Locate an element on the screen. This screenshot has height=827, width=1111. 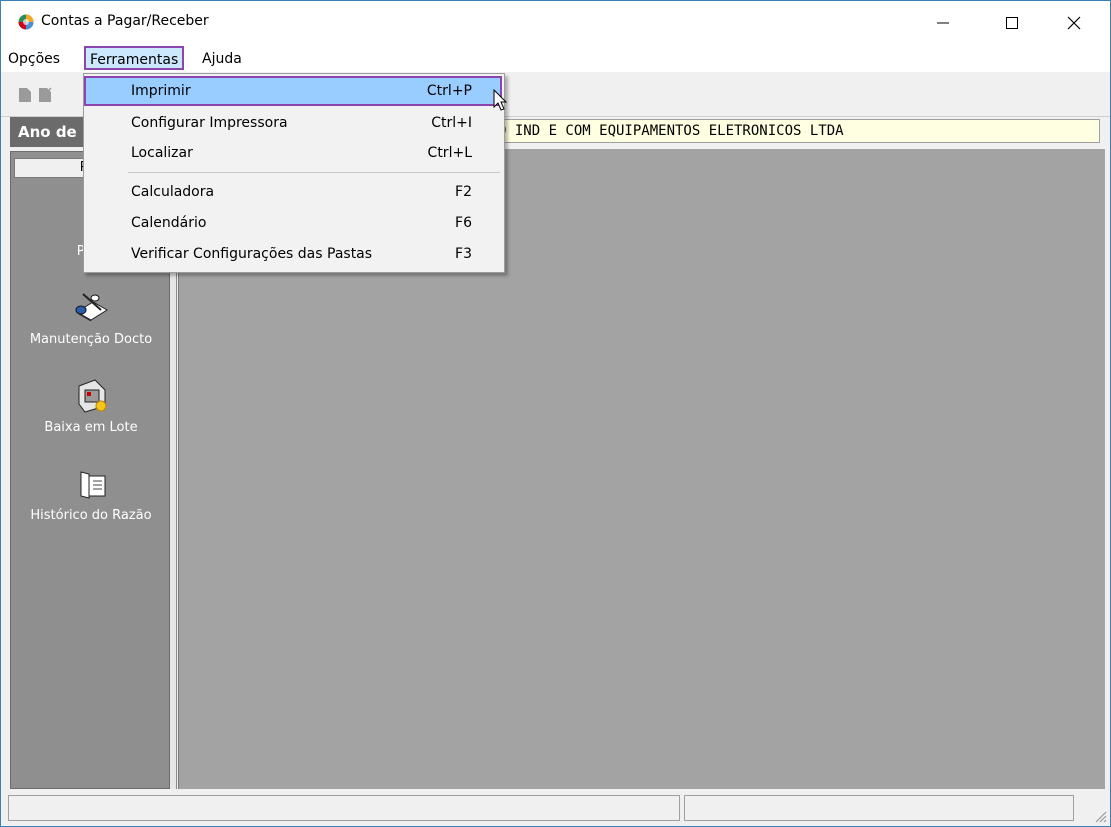
menu-item-shortcut: Ctrl+P is located at coordinates (449, 91).